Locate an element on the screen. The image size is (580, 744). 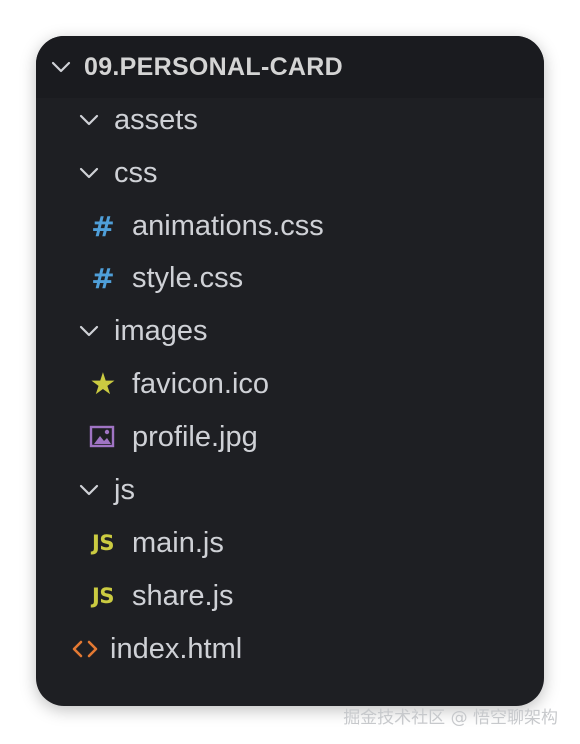
file-index-html: index.html is located at coordinates (290, 649).